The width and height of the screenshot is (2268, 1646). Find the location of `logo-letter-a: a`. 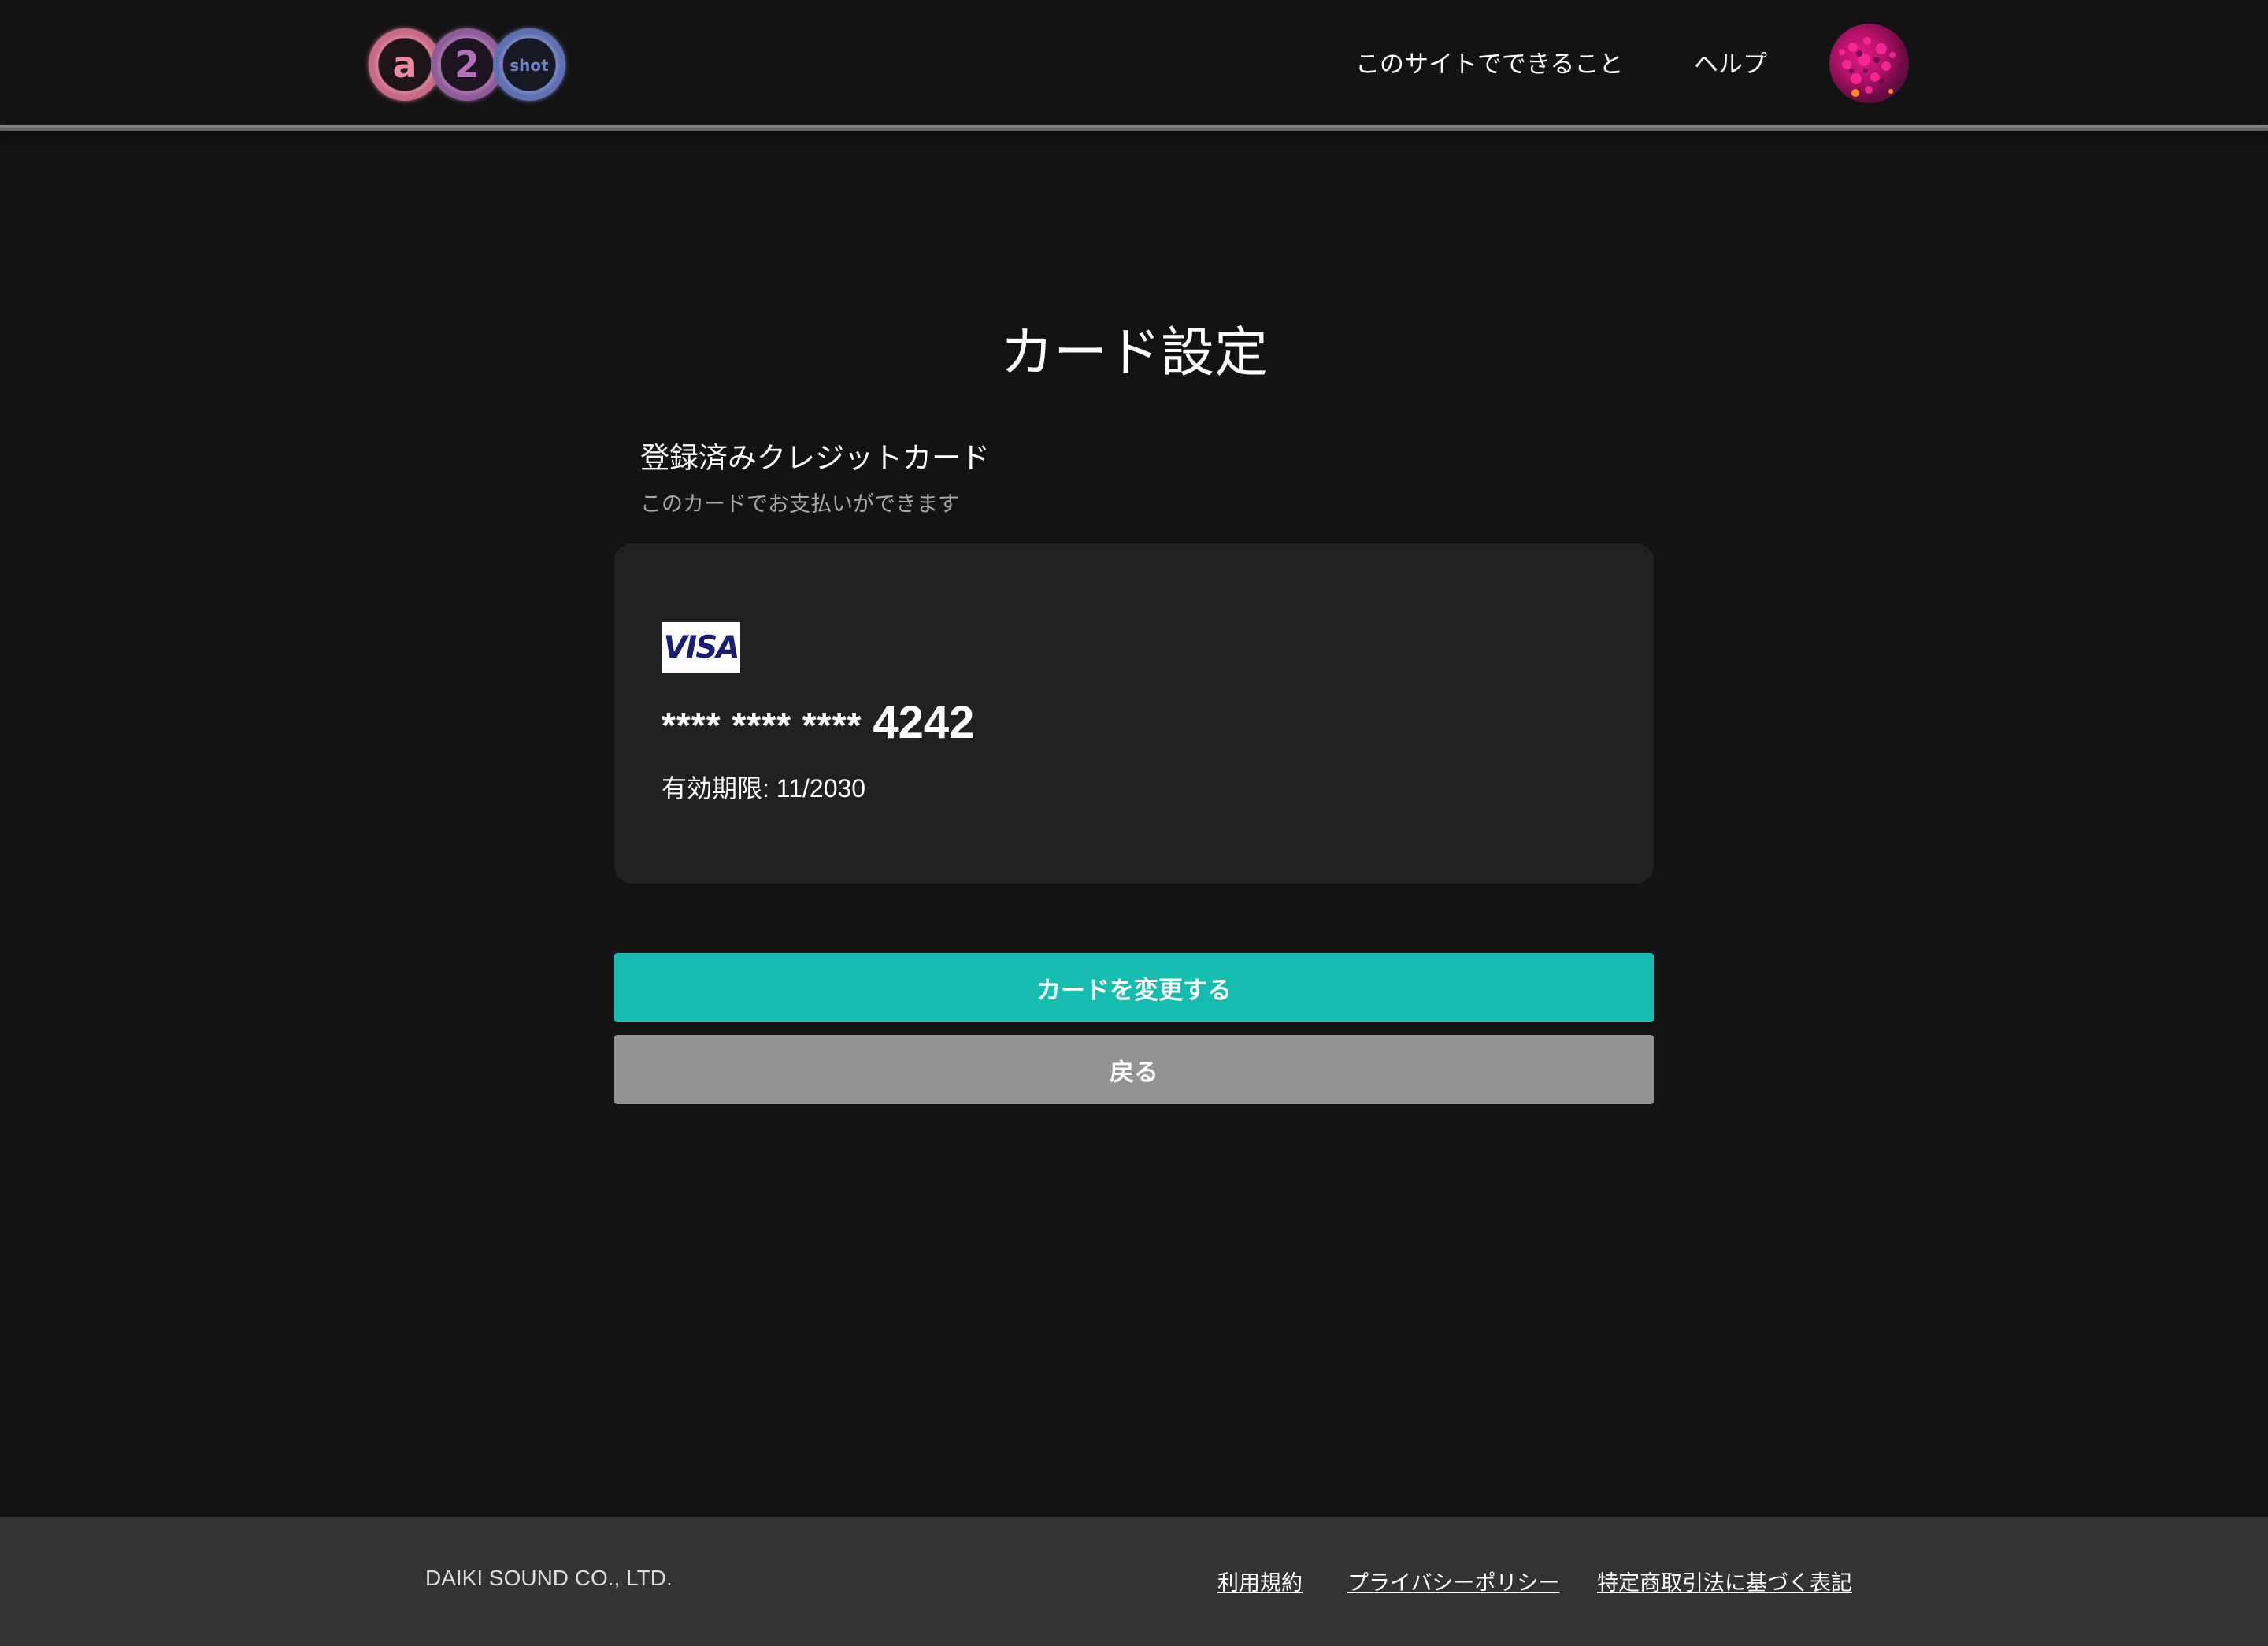

logo-letter-a: a is located at coordinates (404, 65).